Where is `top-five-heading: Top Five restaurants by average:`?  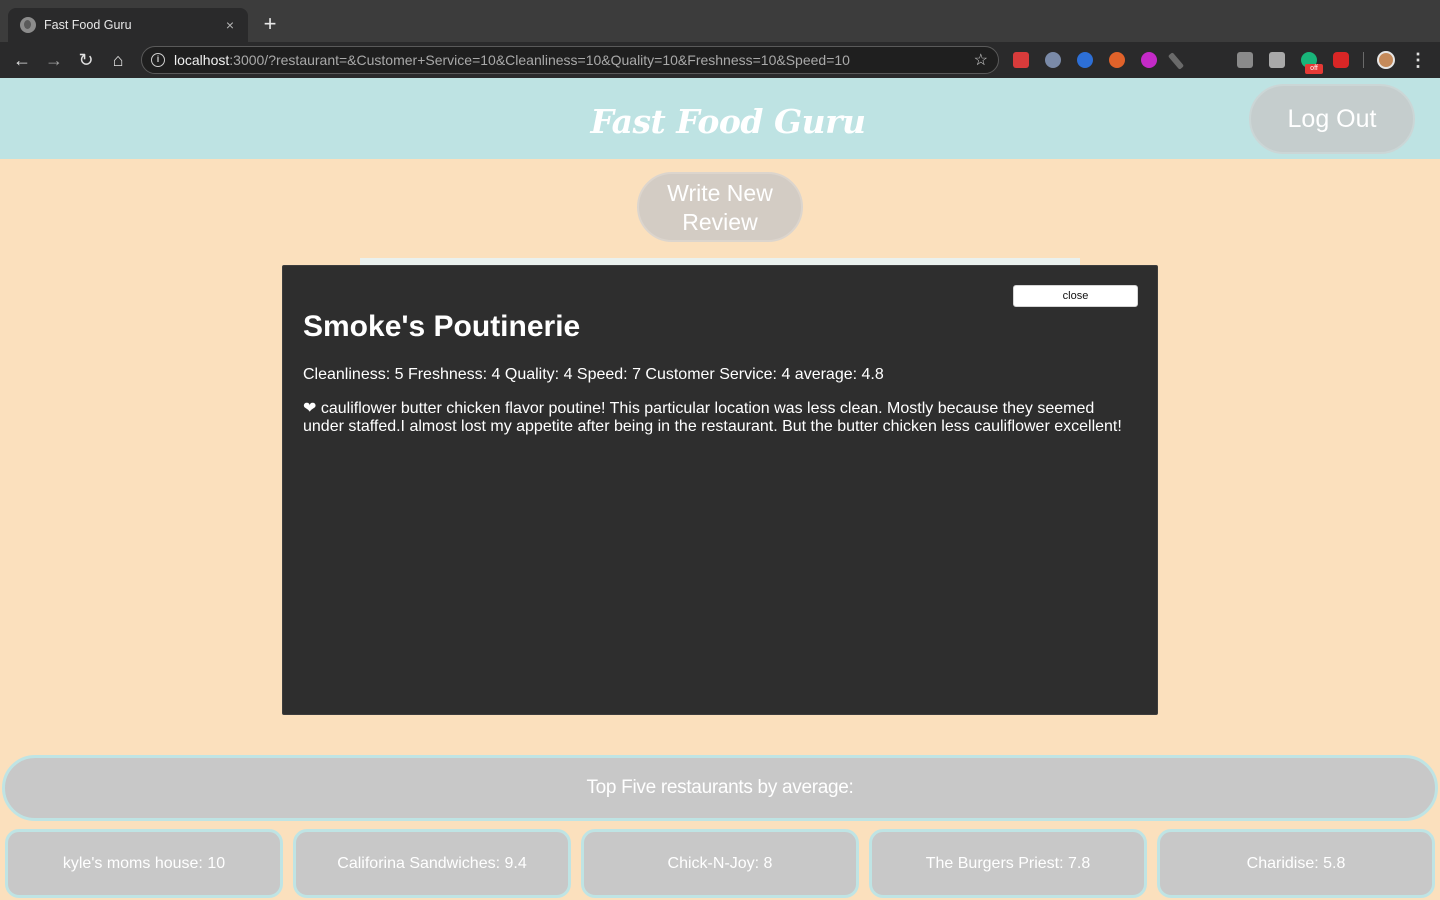 top-five-heading: Top Five restaurants by average: is located at coordinates (720, 788).